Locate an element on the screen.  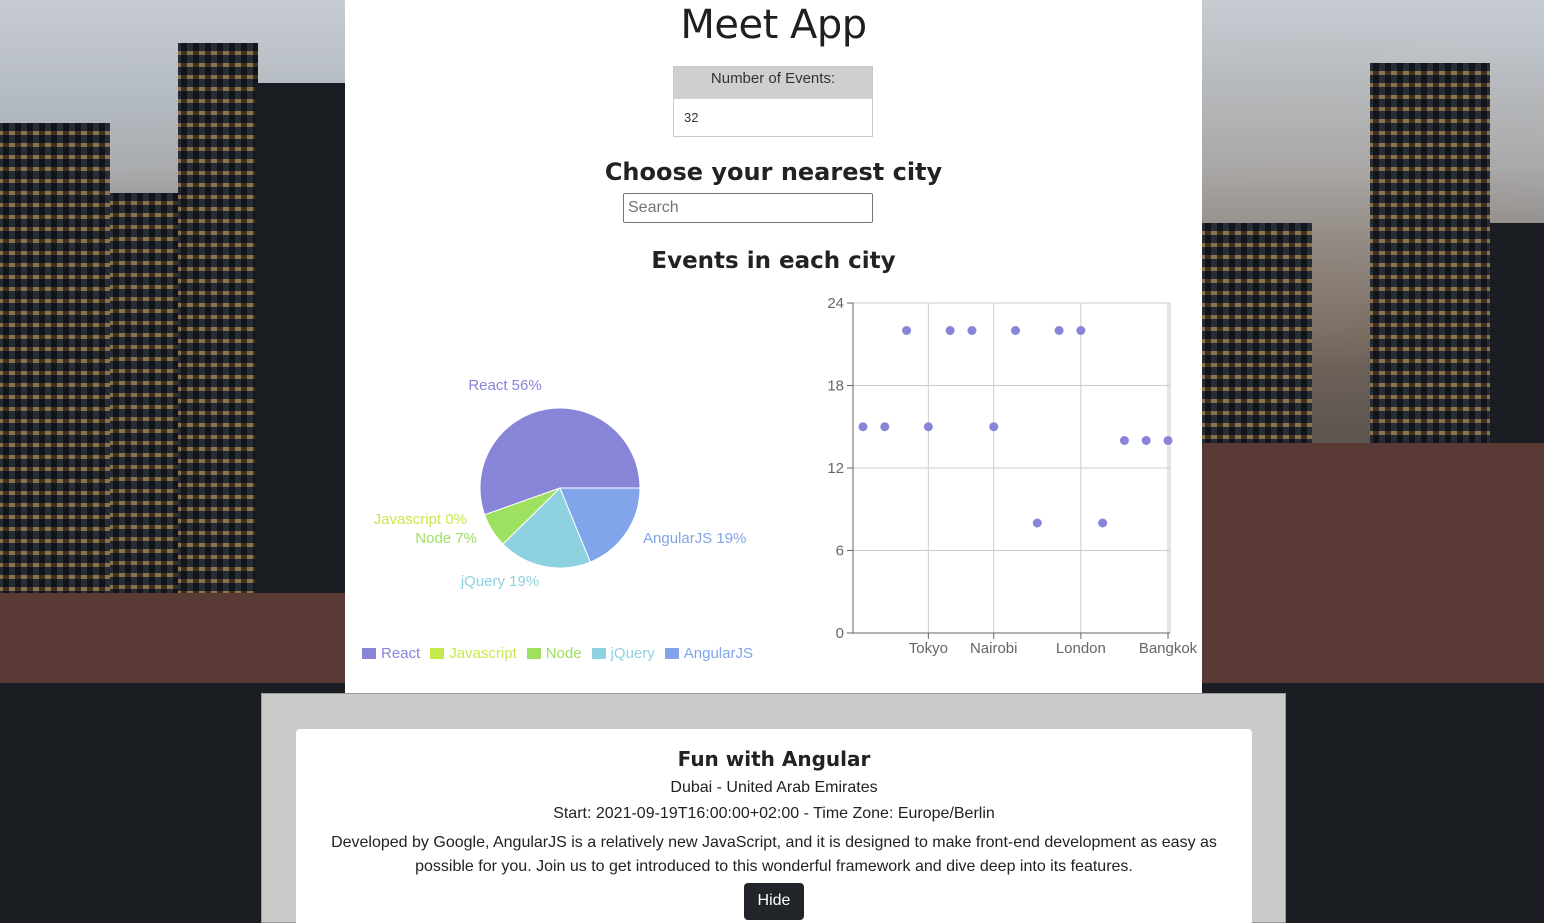
x-tick-label: Tokyo is located at coordinates (928, 648).